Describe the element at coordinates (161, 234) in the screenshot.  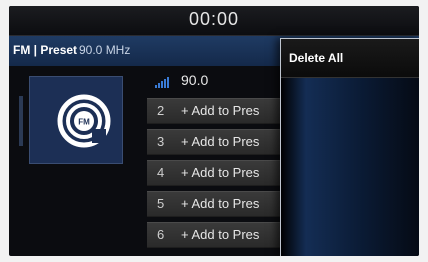
I see `preset-number: 6` at that location.